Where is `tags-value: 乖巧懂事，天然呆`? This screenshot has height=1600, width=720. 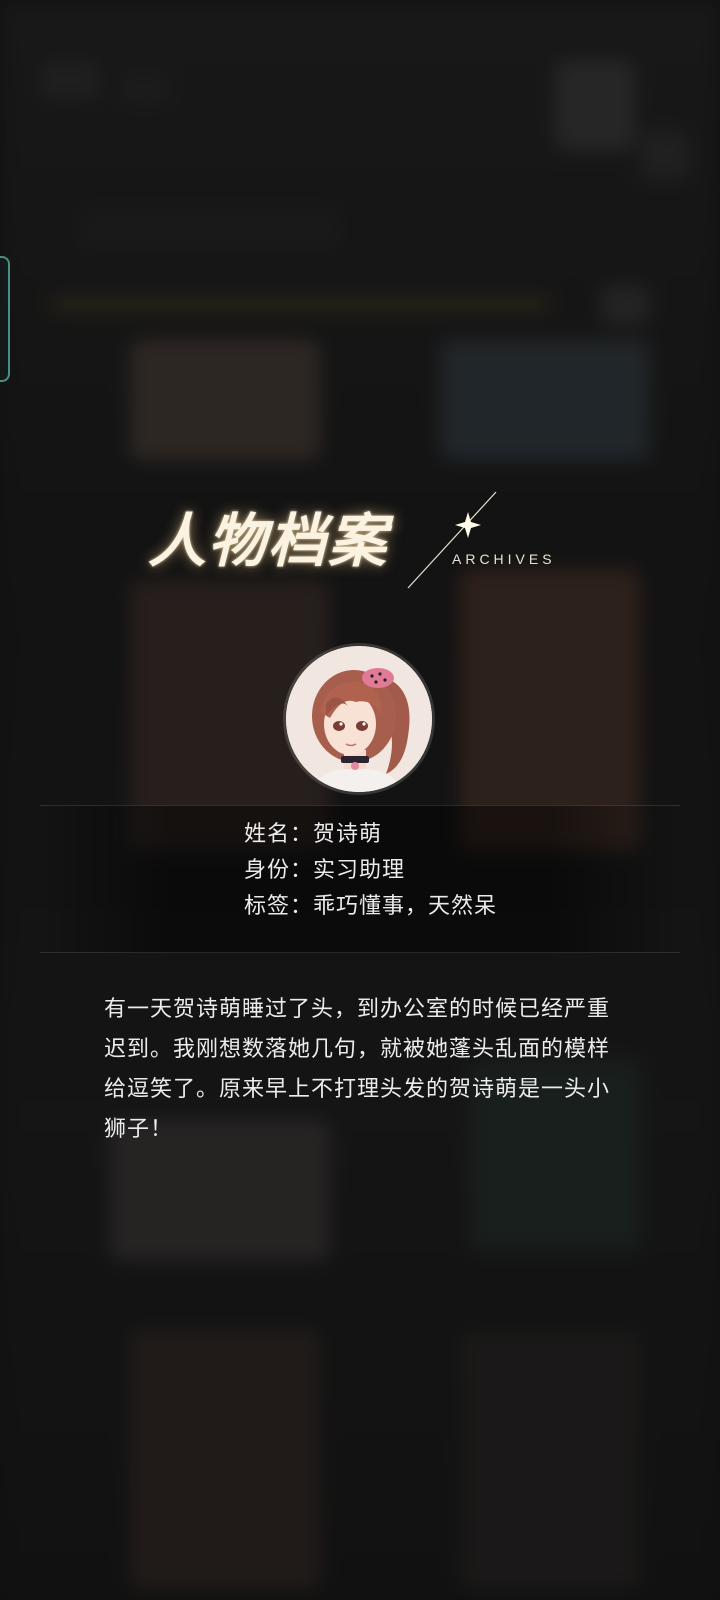
tags-value: 乖巧懂事，天然呆 is located at coordinates (405, 906).